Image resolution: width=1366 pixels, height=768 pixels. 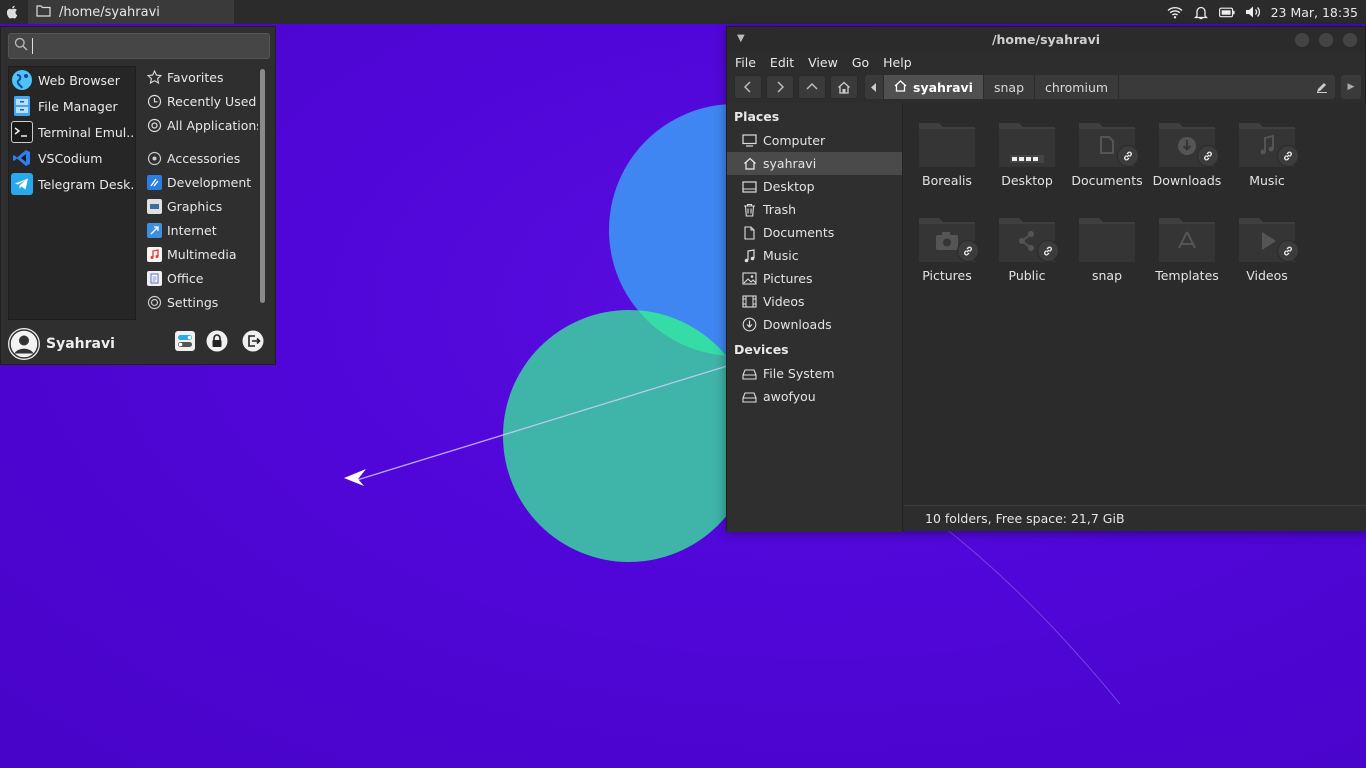 I want to click on folder-icon, so click(x=43, y=12).